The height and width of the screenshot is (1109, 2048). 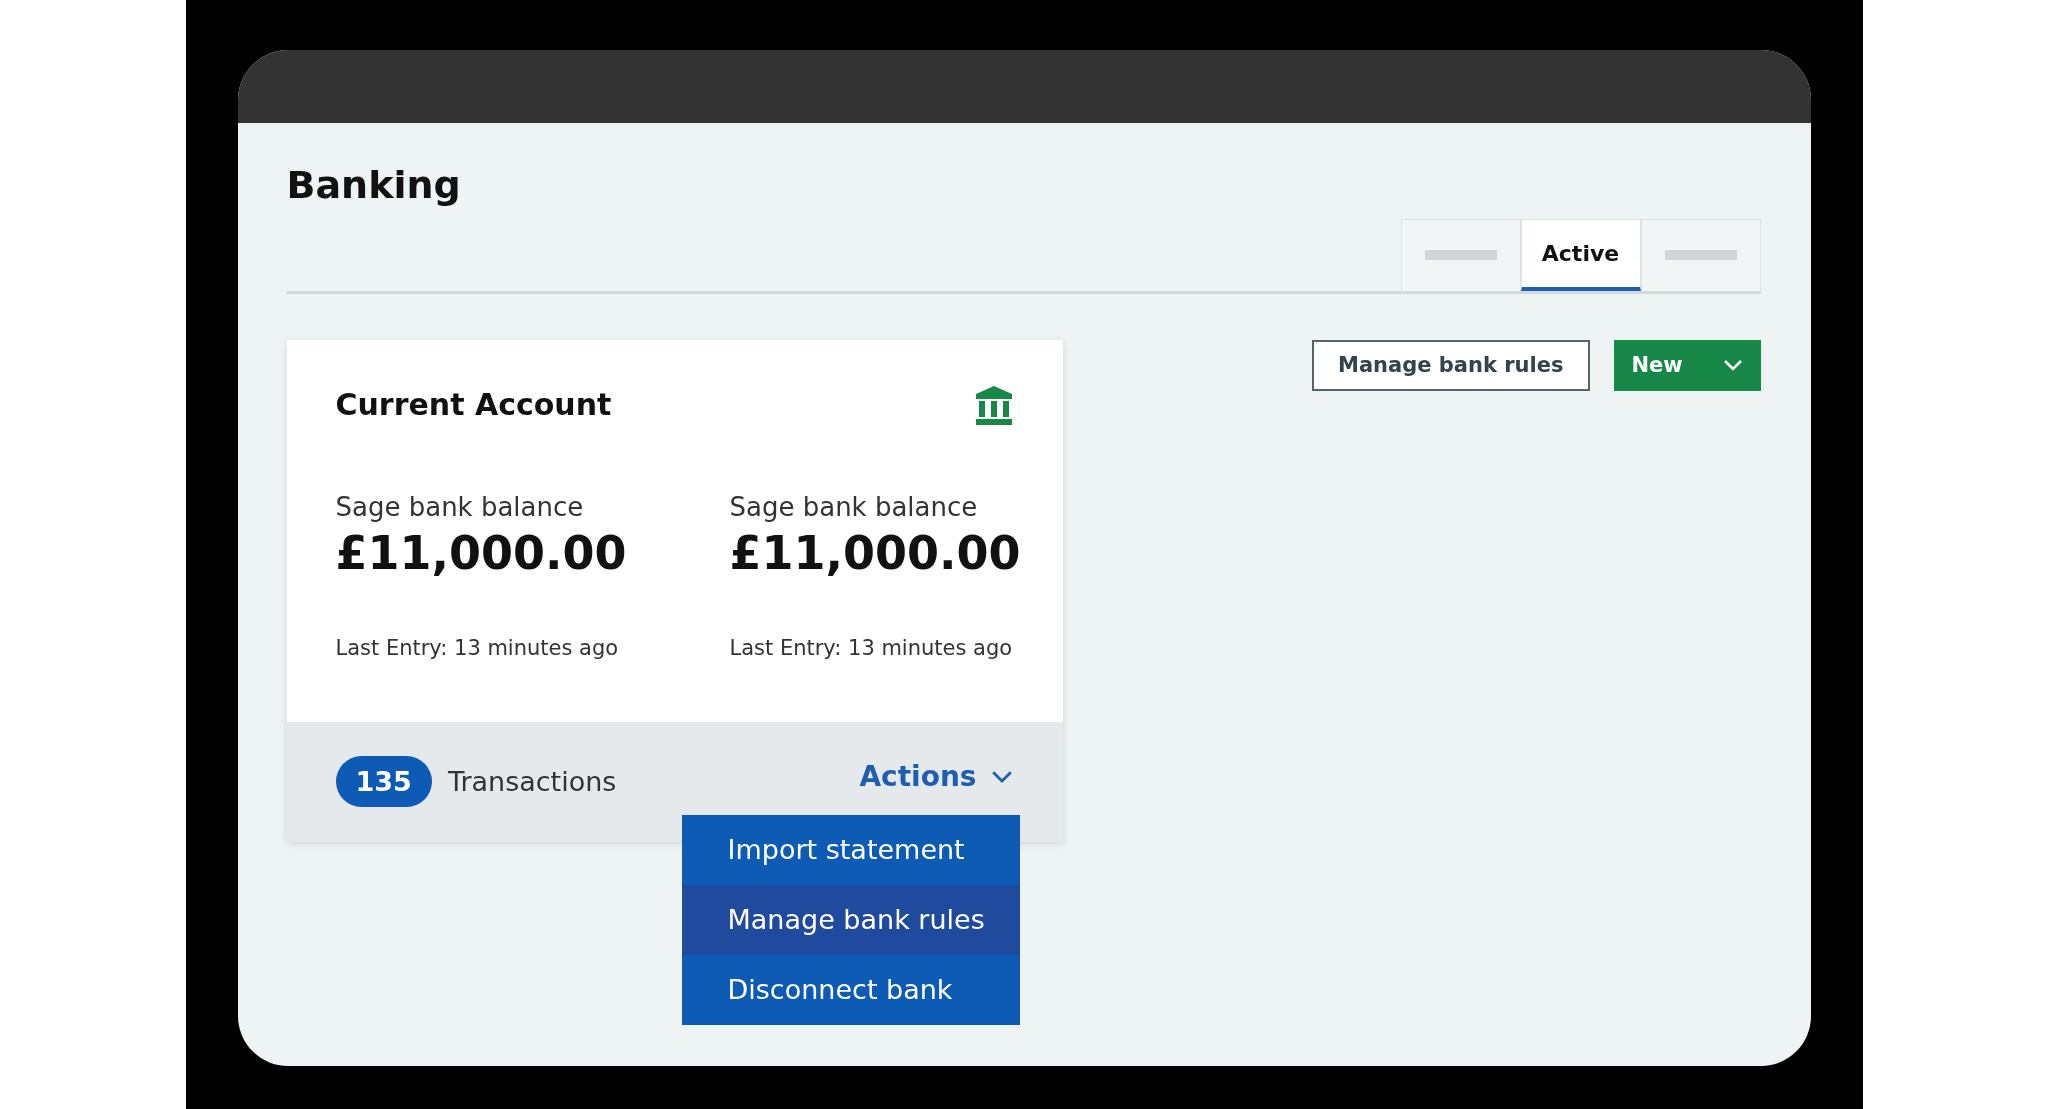 I want to click on menu-item: Disconnect bank, so click(x=850, y=989).